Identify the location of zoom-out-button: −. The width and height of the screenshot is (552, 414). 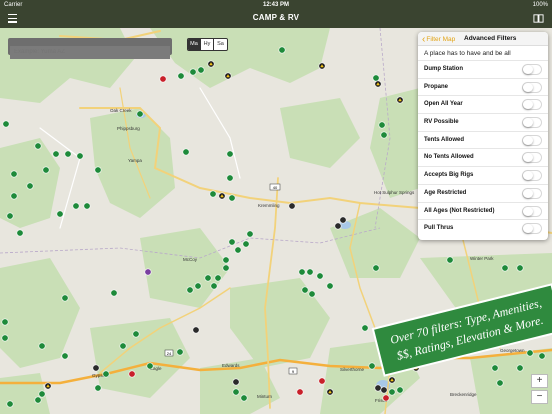
(539, 397).